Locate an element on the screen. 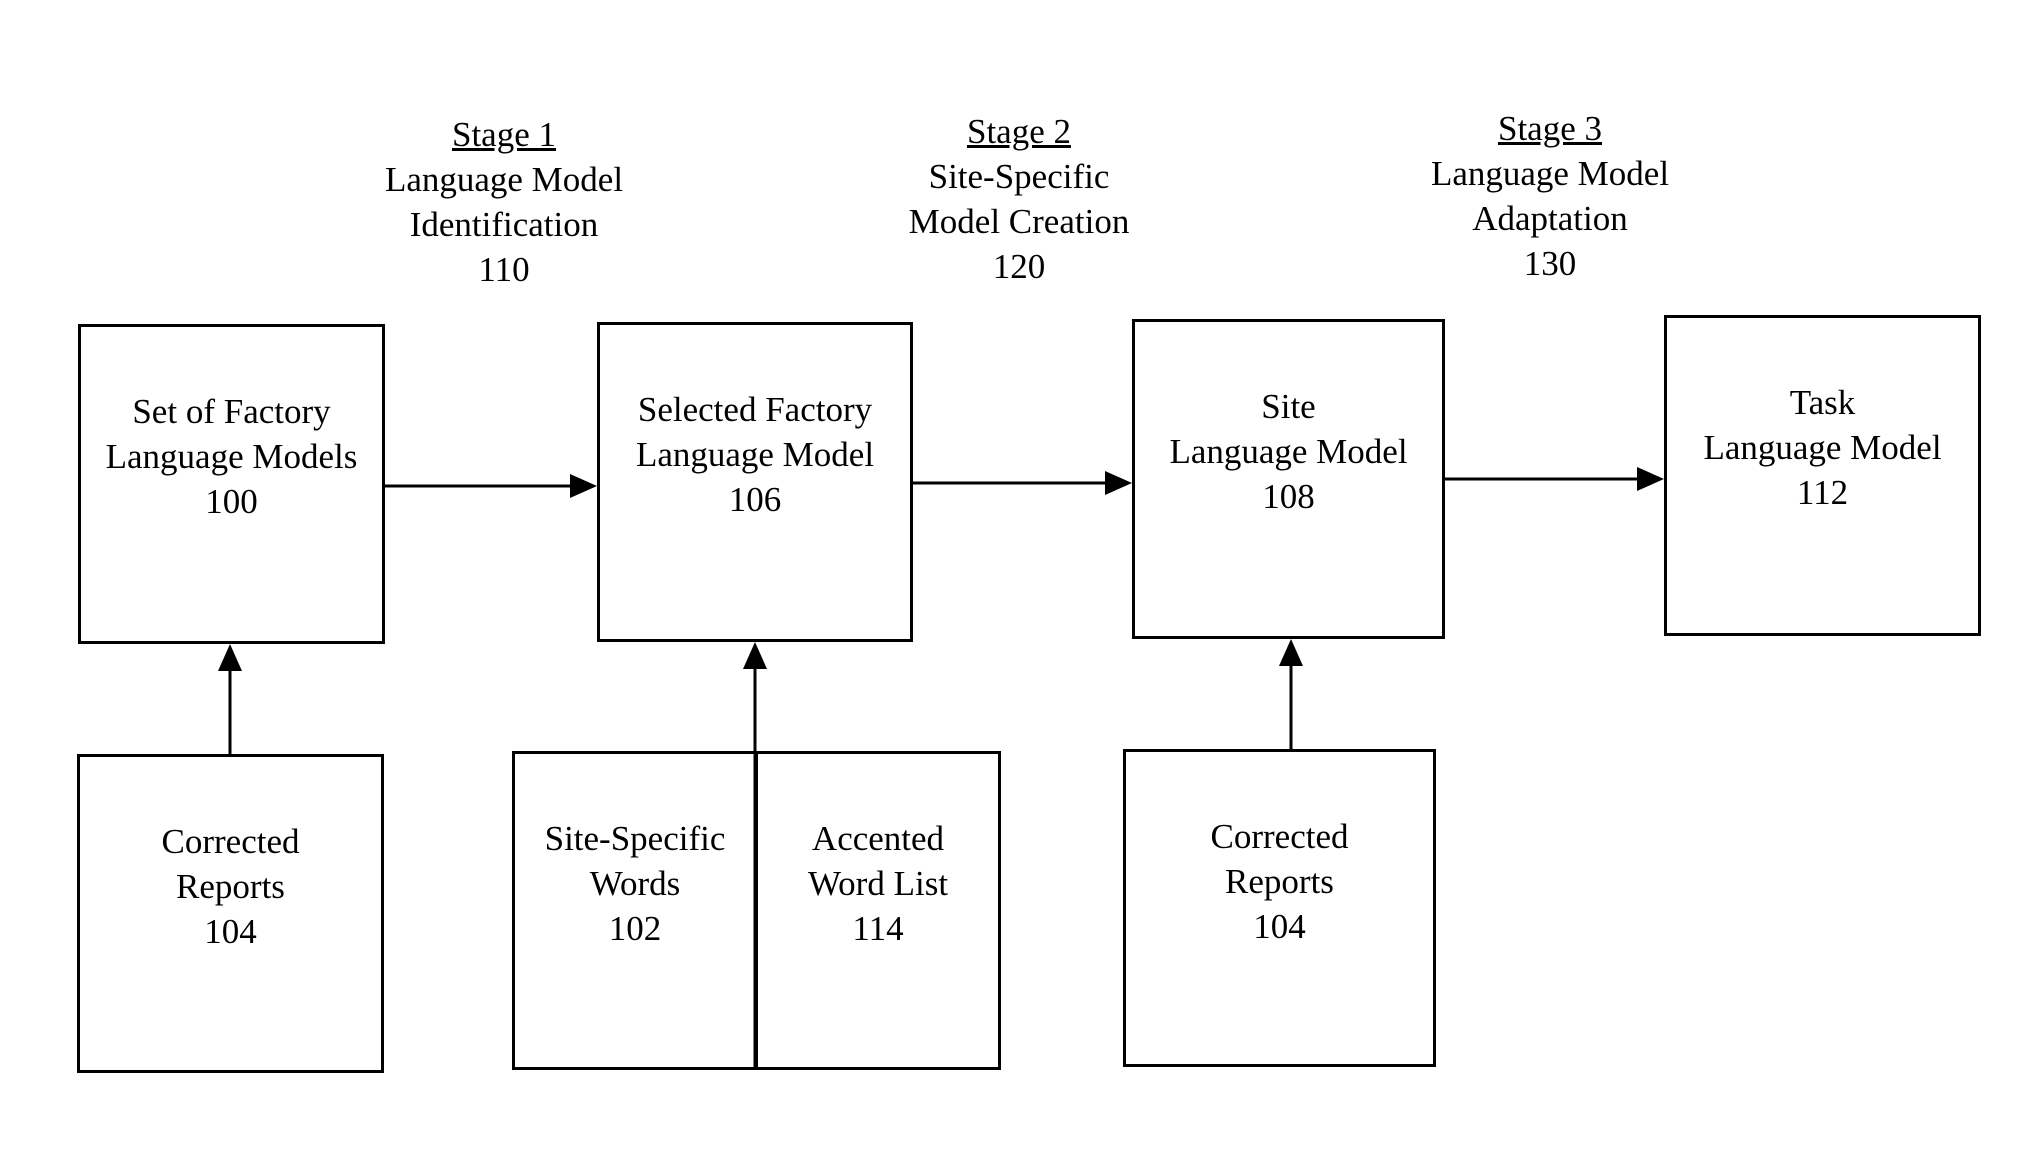 The image size is (2026, 1149). arrow-reports-to-site is located at coordinates (1291, 694).